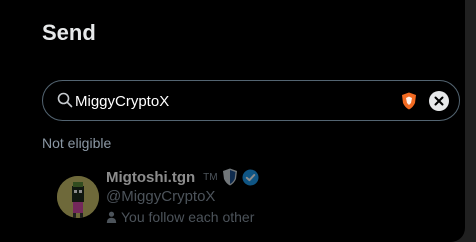 Image resolution: width=476 pixels, height=242 pixels. I want to click on clear-search-button, so click(439, 101).